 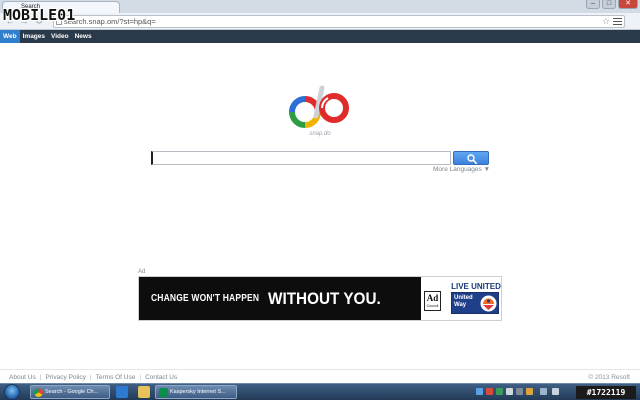 I want to click on nav-images: Images, so click(x=34, y=36).